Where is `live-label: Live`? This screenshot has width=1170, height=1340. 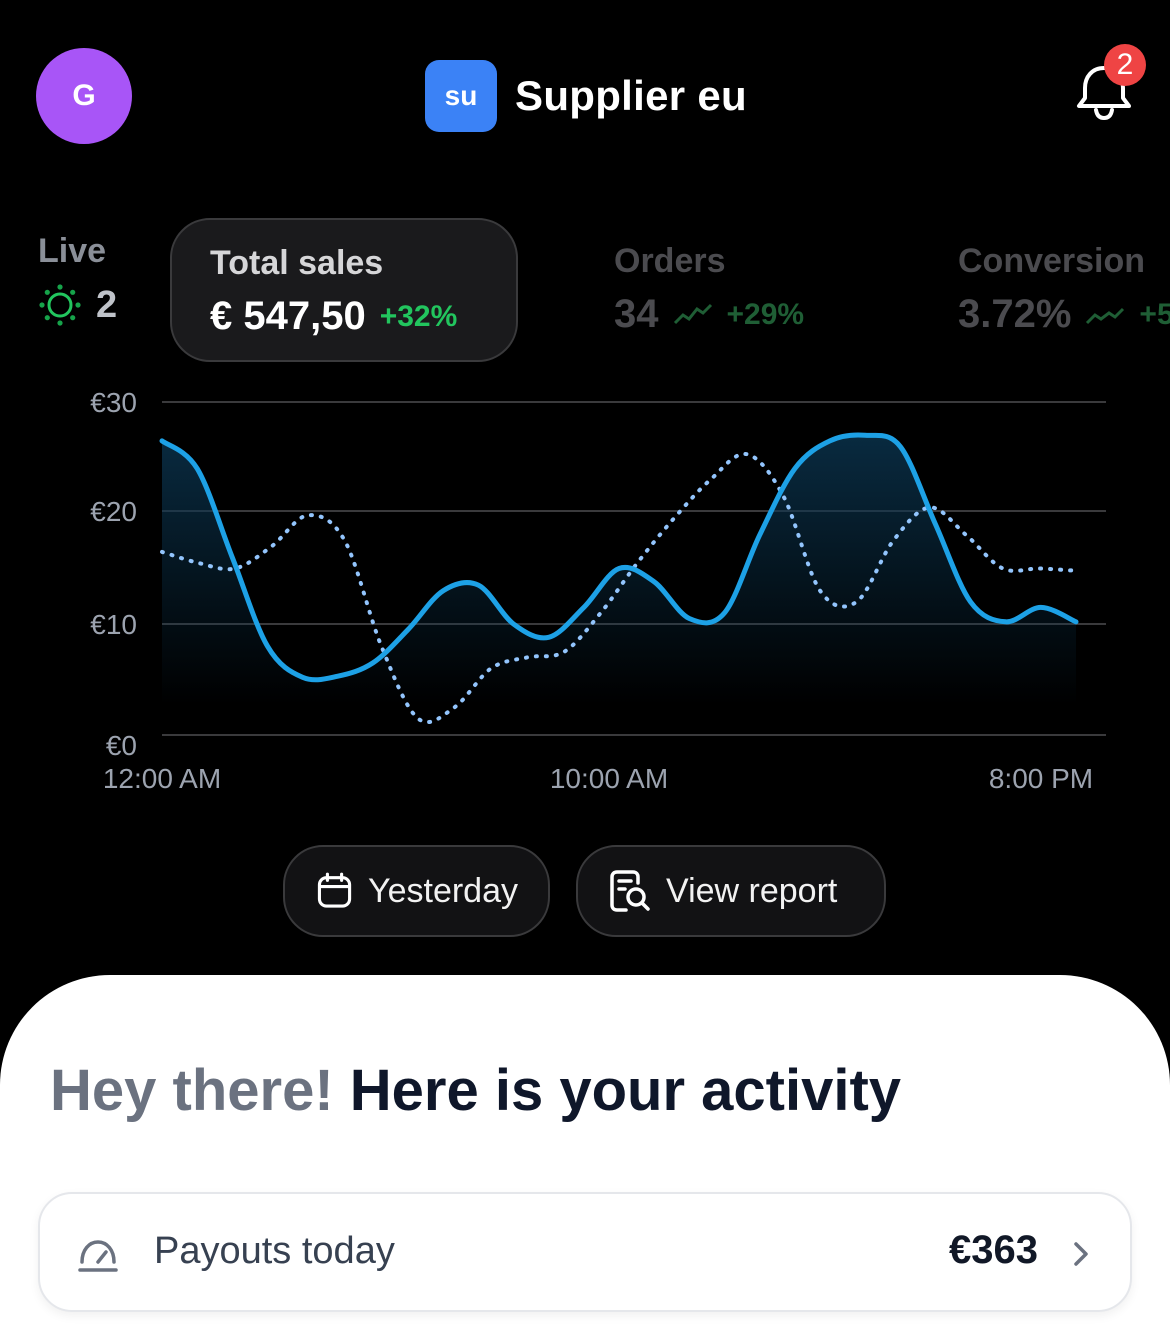 live-label: Live is located at coordinates (72, 251).